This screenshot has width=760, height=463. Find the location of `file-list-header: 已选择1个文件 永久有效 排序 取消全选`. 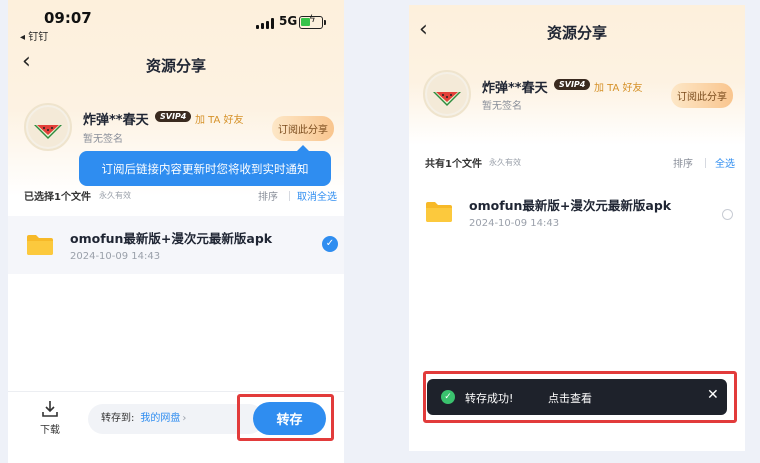

file-list-header: 已选择1个文件 永久有效 排序 取消全选 is located at coordinates (176, 196).